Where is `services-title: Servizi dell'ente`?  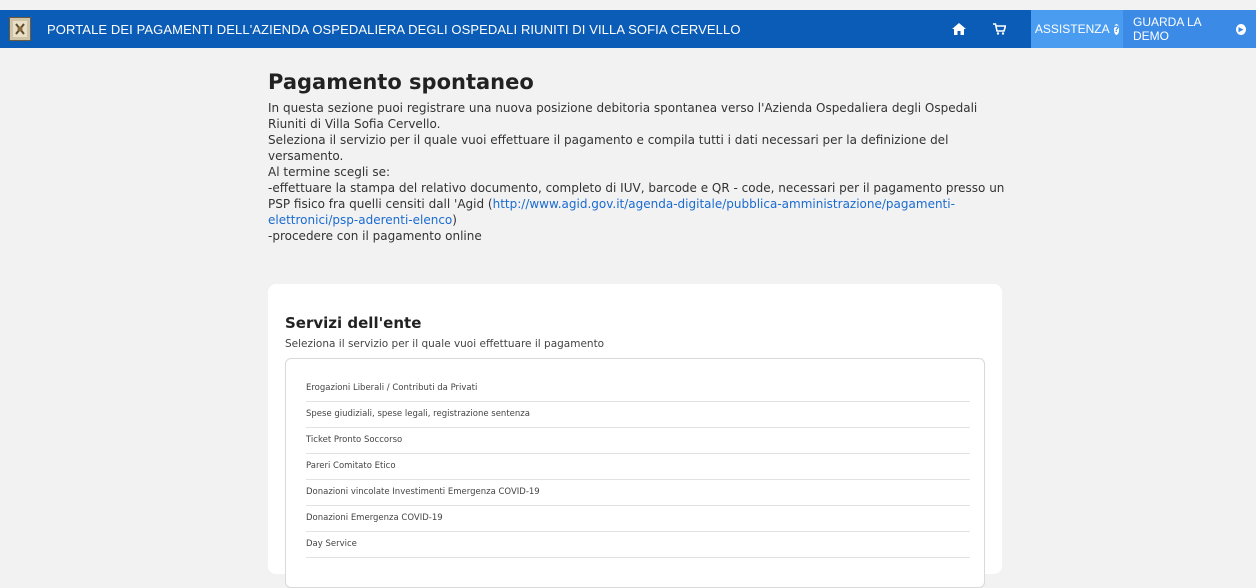
services-title: Servizi dell'ente is located at coordinates (353, 323).